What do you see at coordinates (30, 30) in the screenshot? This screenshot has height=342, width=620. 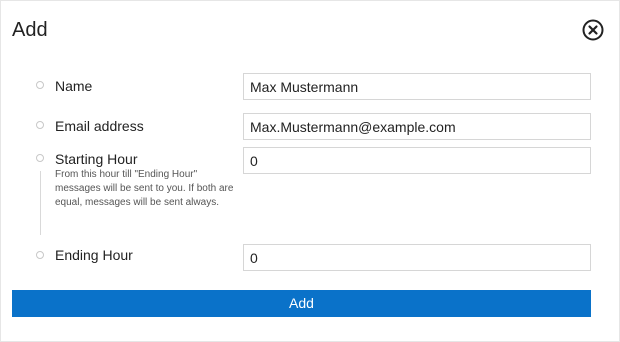 I see `dialog-title: Add` at bounding box center [30, 30].